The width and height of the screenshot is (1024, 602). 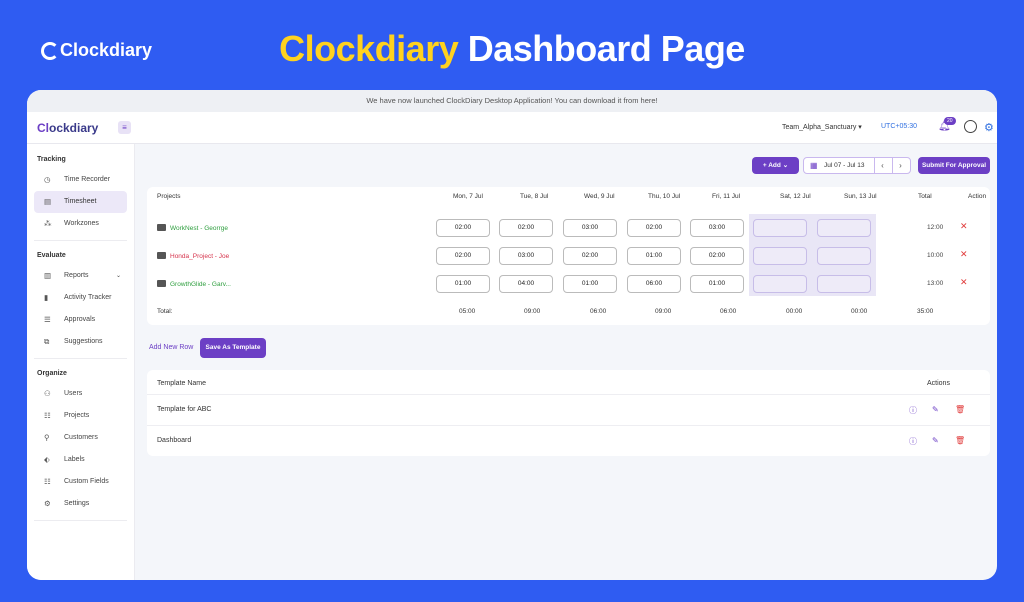 I want to click on logo-rest: ockdiary, so click(x=74, y=128).